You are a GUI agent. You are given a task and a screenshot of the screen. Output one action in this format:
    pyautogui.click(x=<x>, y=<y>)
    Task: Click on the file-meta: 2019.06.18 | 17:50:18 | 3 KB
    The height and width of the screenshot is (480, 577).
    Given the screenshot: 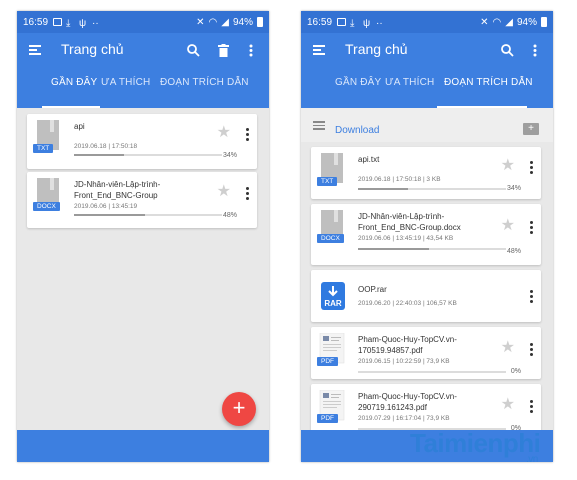 What is the action you would take?
    pyautogui.click(x=399, y=179)
    